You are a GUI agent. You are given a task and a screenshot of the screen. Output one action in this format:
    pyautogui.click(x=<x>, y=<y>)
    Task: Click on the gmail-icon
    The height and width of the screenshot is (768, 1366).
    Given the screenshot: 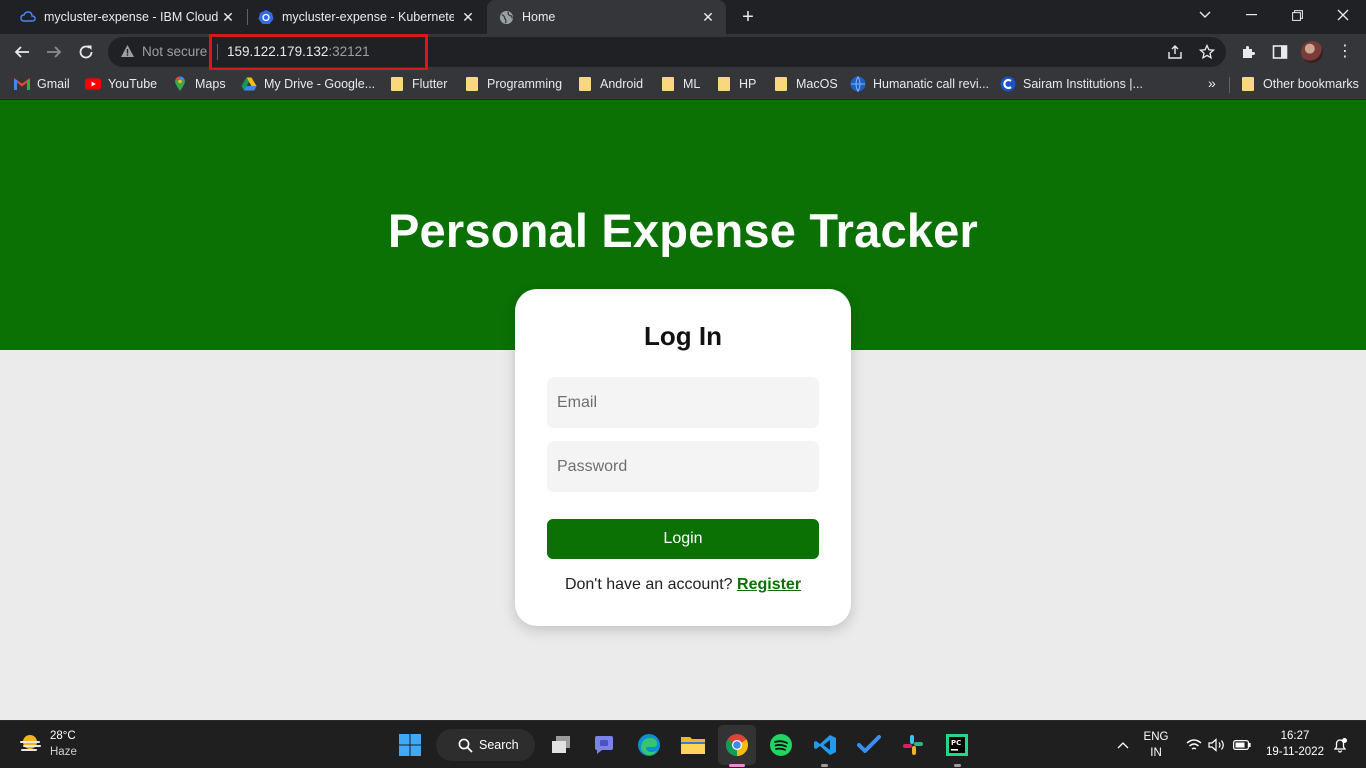 What is the action you would take?
    pyautogui.click(x=22, y=84)
    